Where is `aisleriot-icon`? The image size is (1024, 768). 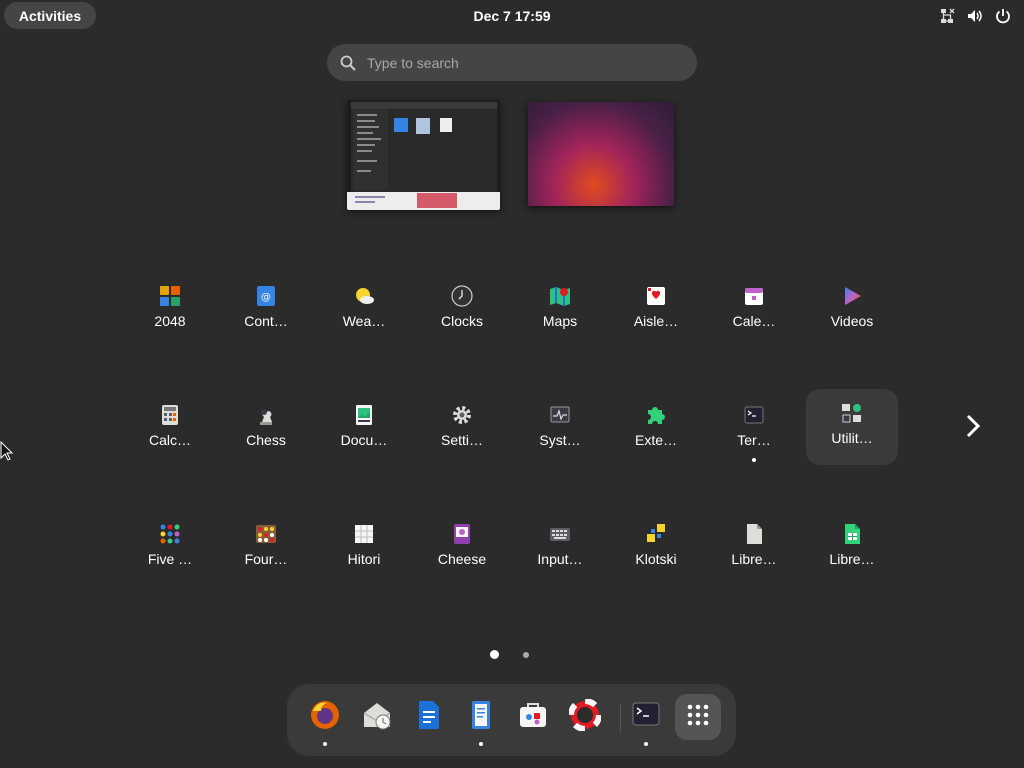
aisleriot-icon is located at coordinates (656, 296).